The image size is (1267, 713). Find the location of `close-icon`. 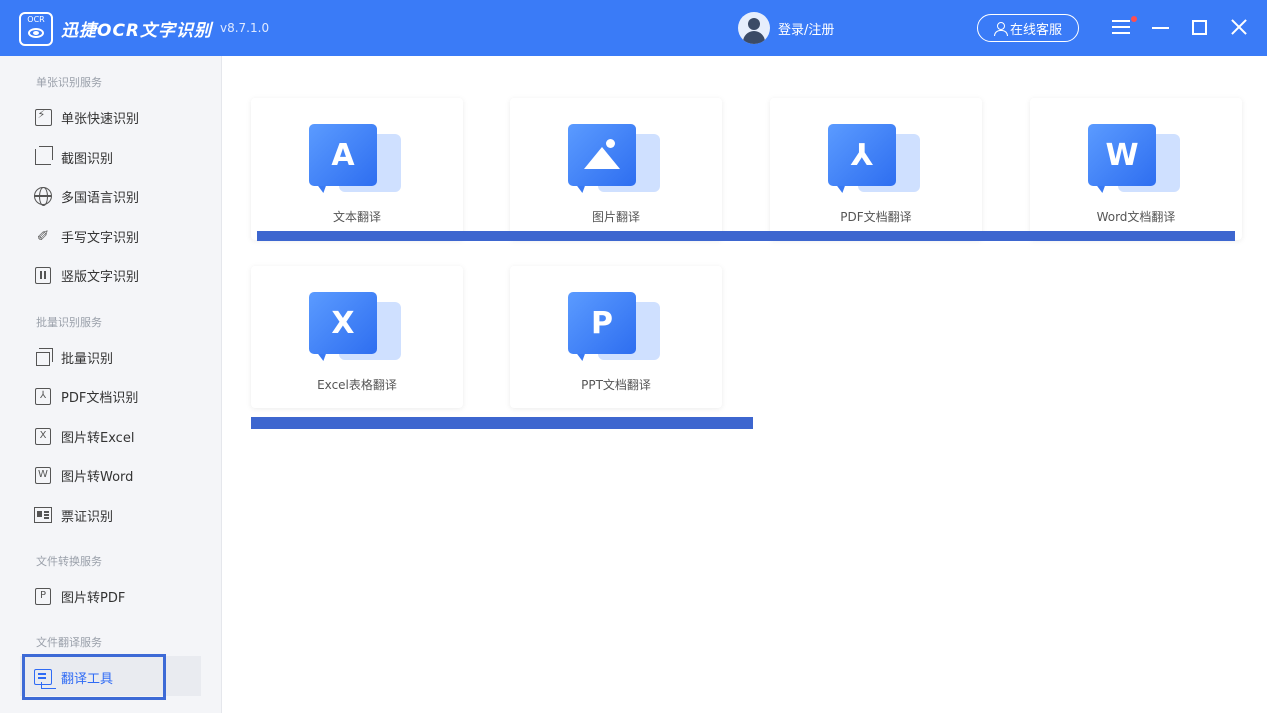

close-icon is located at coordinates (1239, 27).